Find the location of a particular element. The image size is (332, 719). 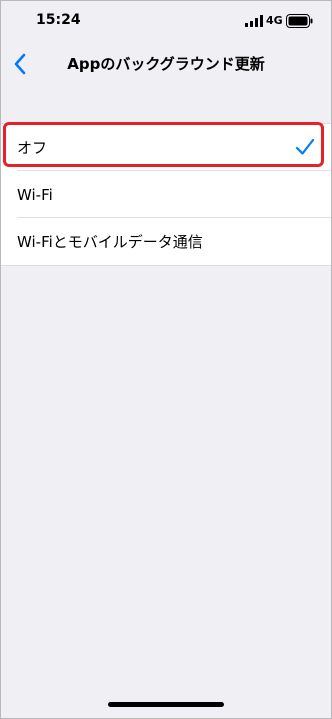

back-button is located at coordinates (20, 64).